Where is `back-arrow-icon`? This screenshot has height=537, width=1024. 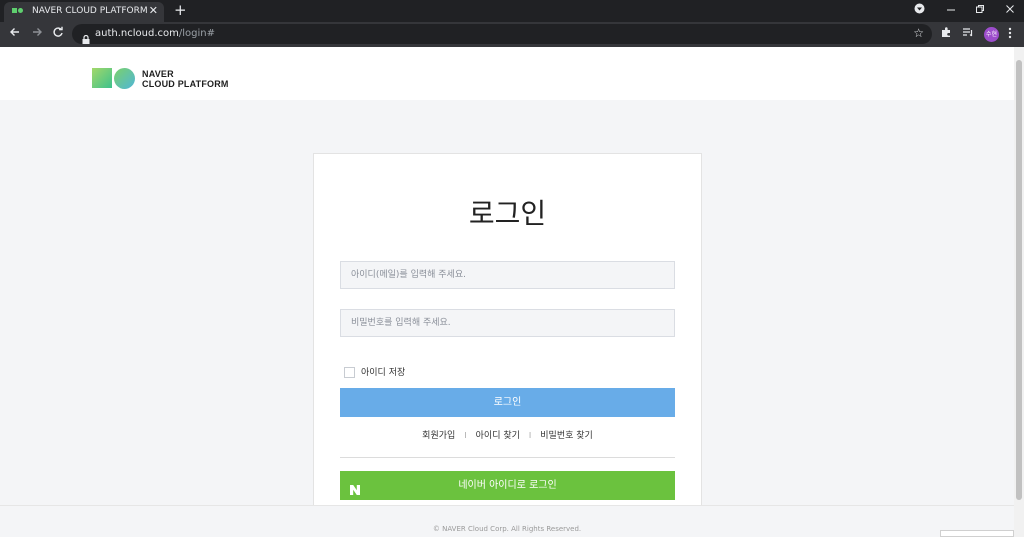
back-arrow-icon is located at coordinates (15, 34).